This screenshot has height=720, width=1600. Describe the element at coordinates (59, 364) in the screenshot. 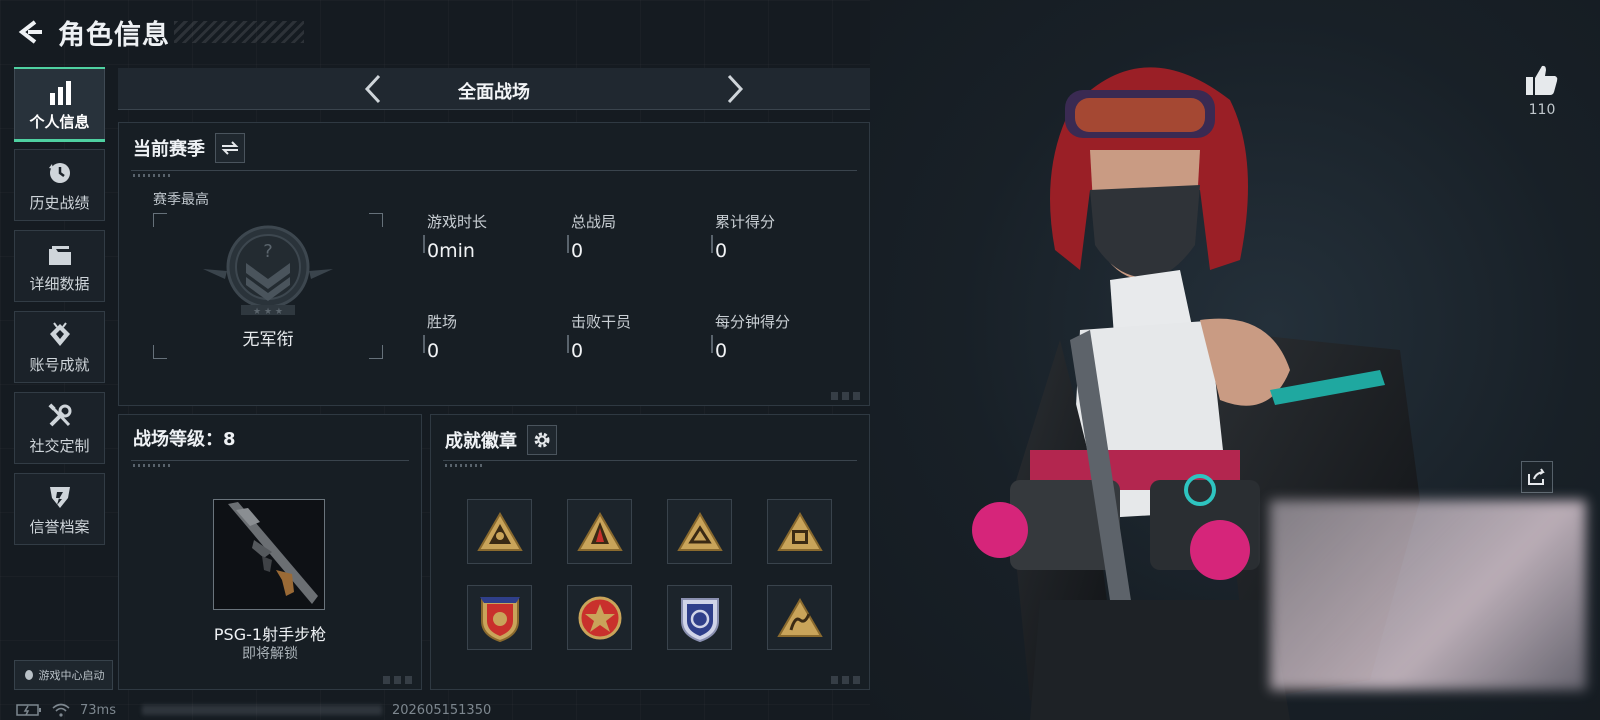

I see `sidebar-item-label: 账号成就` at that location.